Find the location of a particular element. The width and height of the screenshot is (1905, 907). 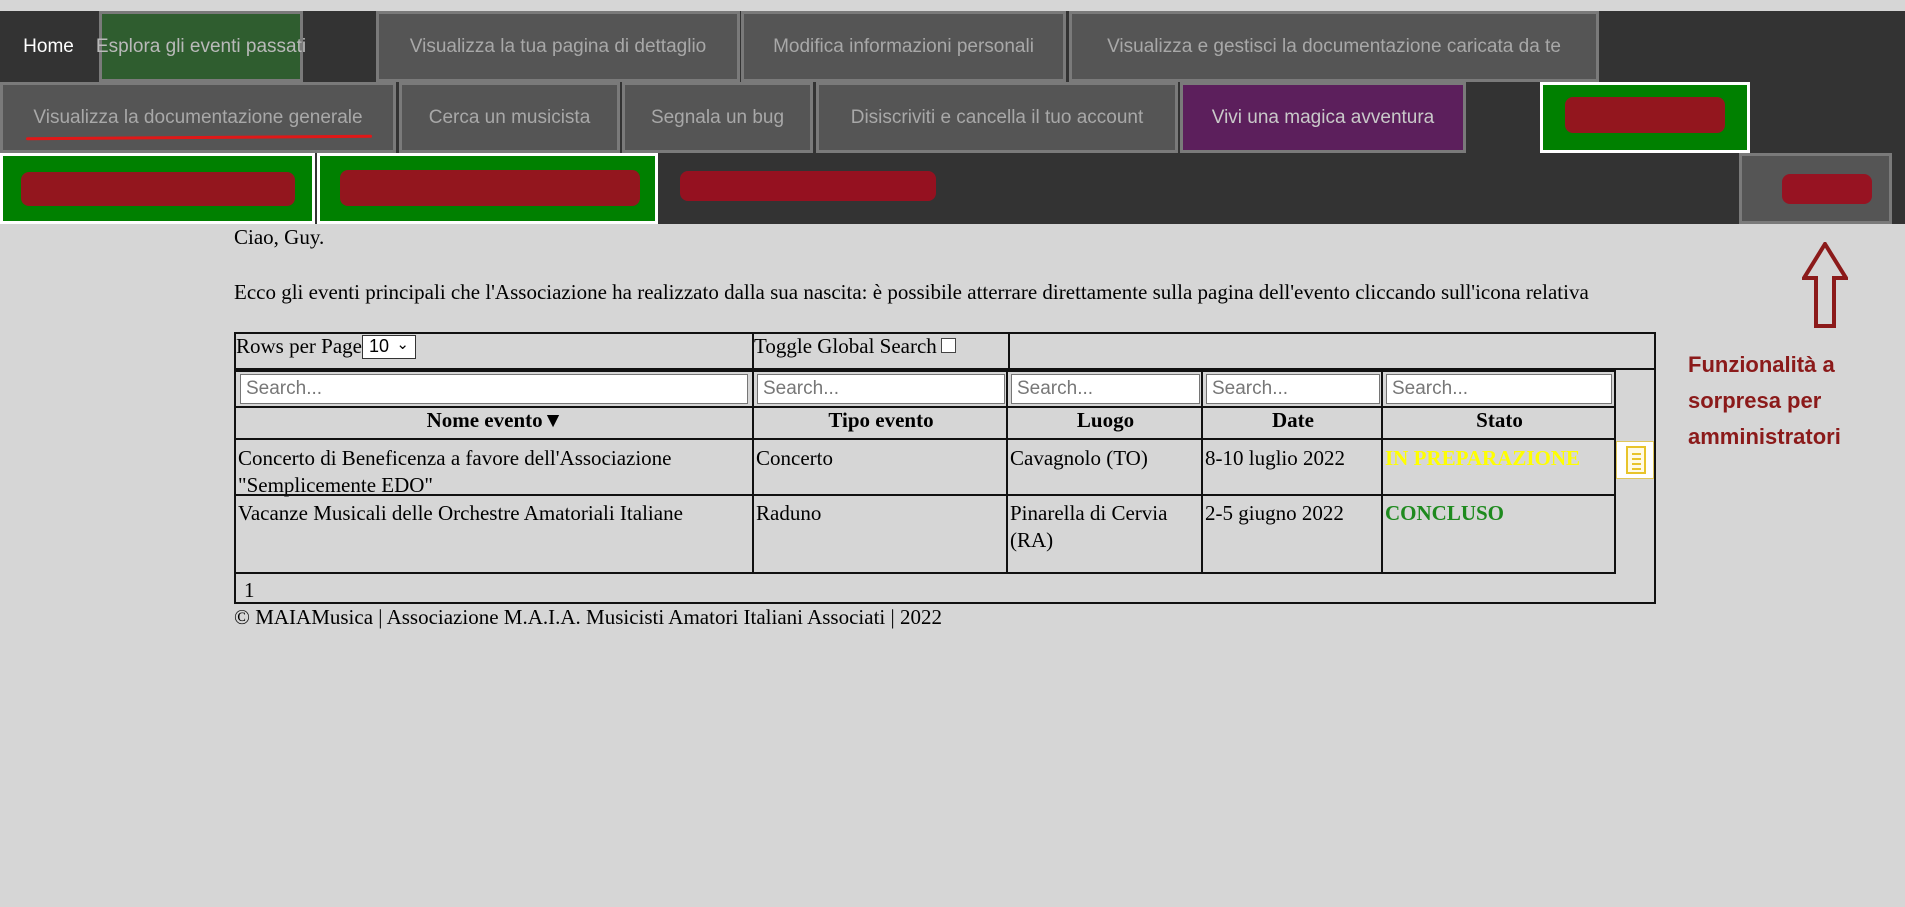

nav-magica-avventura: Vivi una magica avventura is located at coordinates (1323, 117).